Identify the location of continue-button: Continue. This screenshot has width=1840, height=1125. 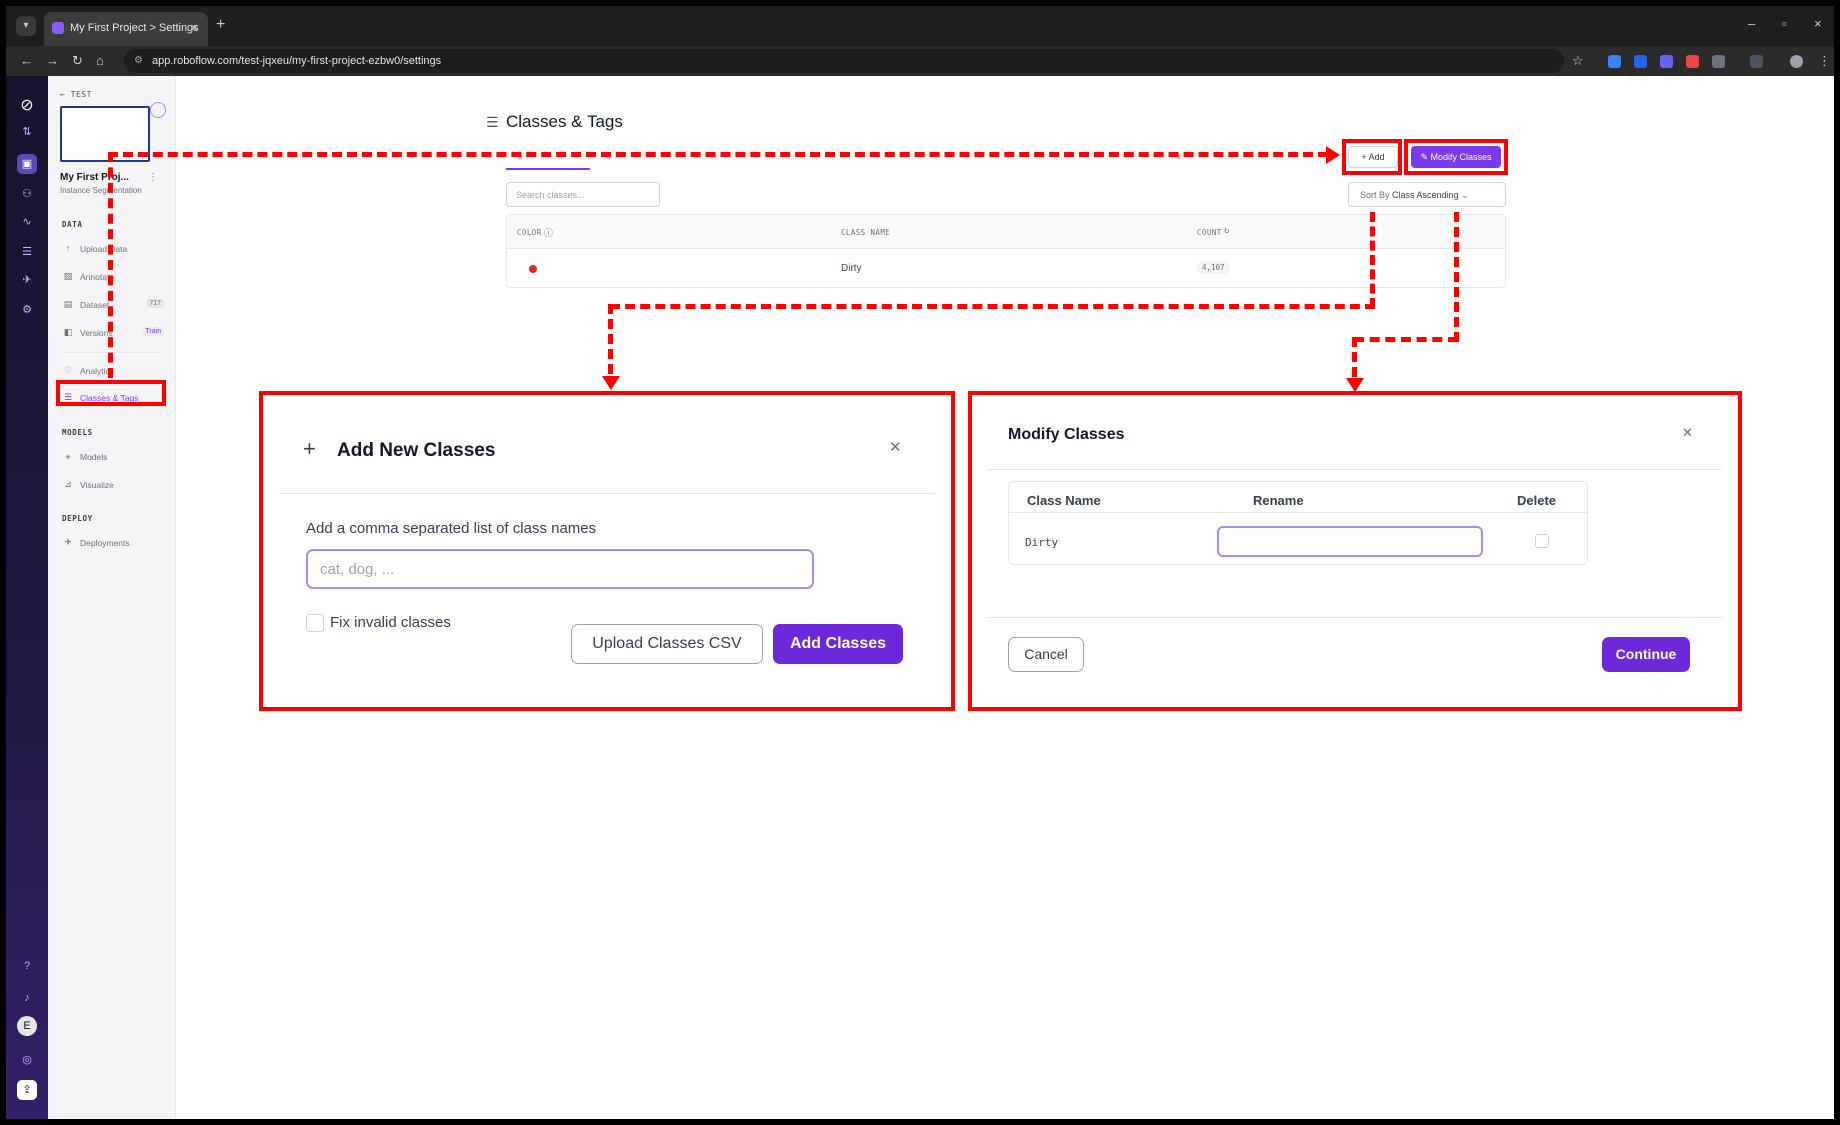
(1646, 654).